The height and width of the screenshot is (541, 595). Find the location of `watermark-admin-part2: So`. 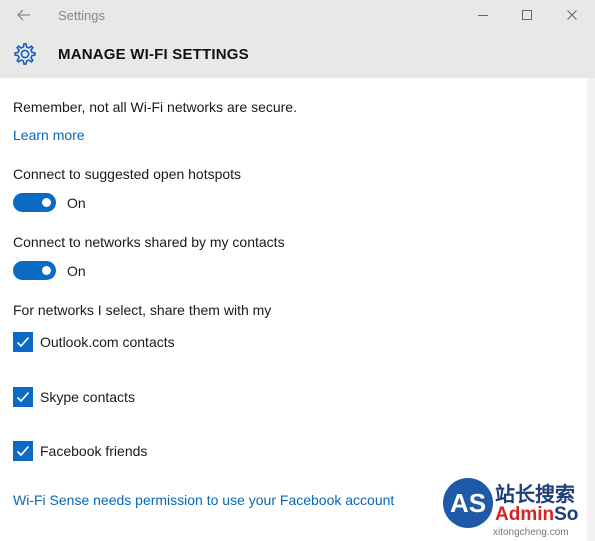

watermark-admin-part2: So is located at coordinates (566, 514).